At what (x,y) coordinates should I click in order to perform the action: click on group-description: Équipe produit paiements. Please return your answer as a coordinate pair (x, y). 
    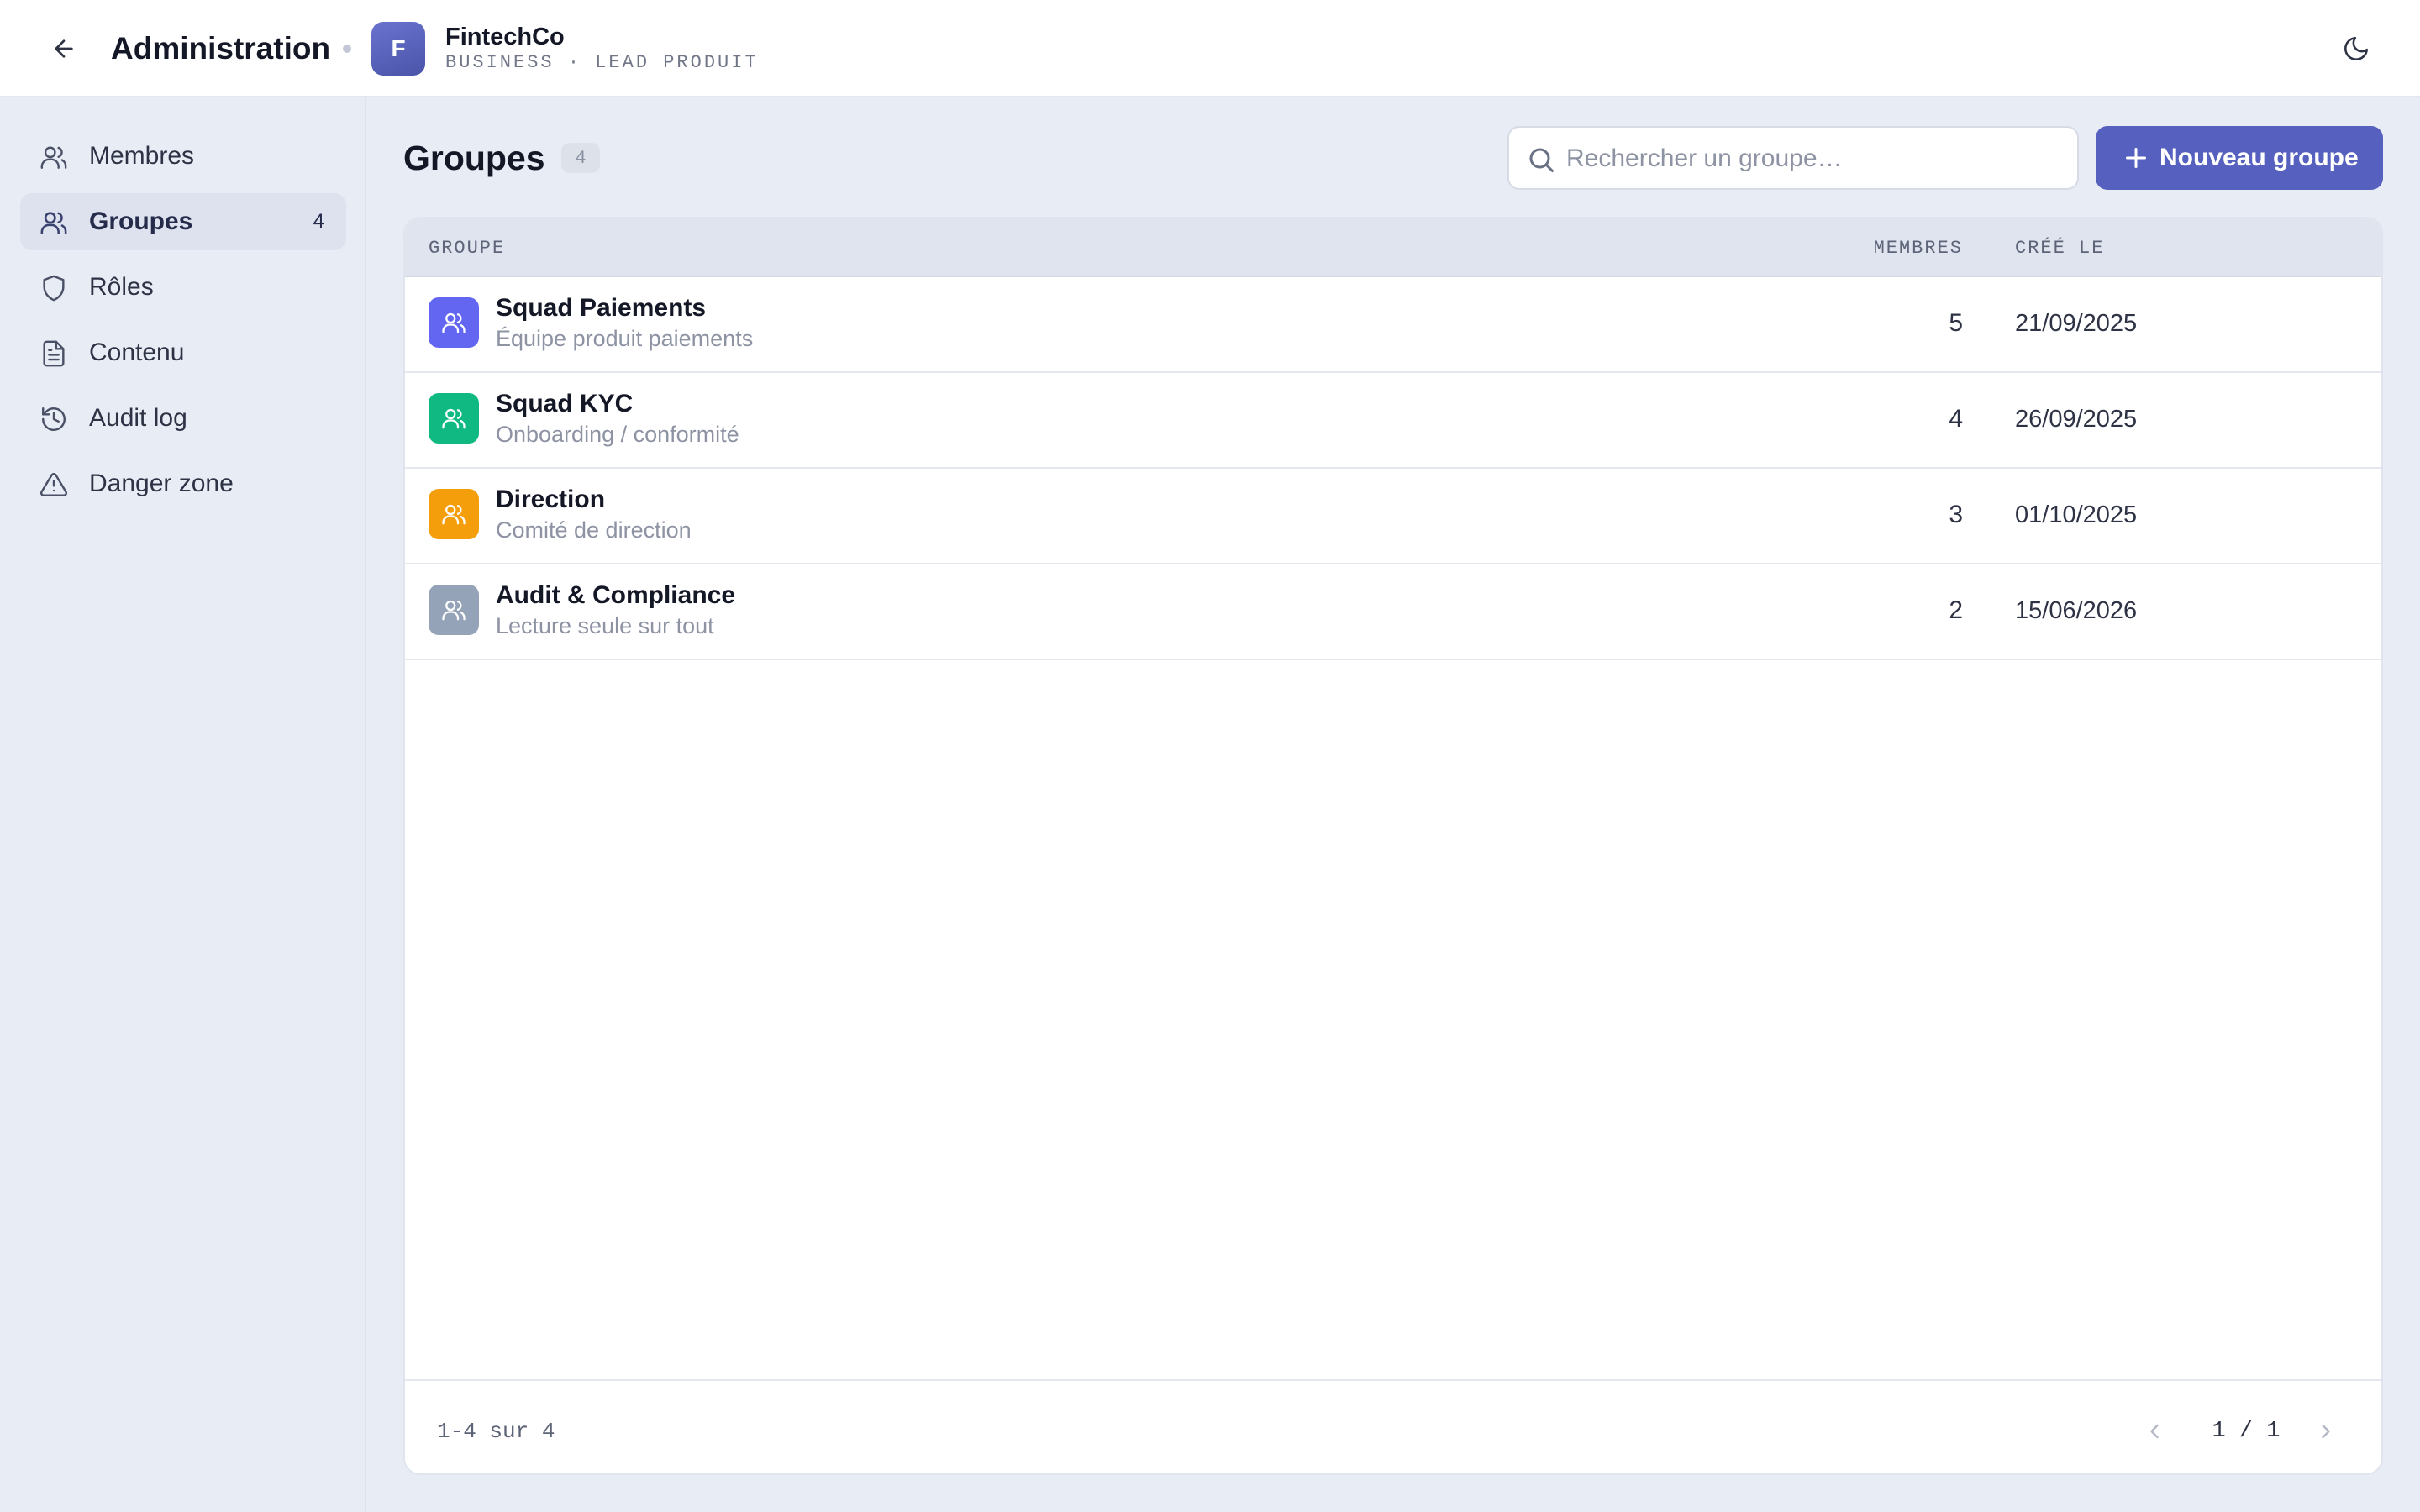
    Looking at the image, I should click on (625, 338).